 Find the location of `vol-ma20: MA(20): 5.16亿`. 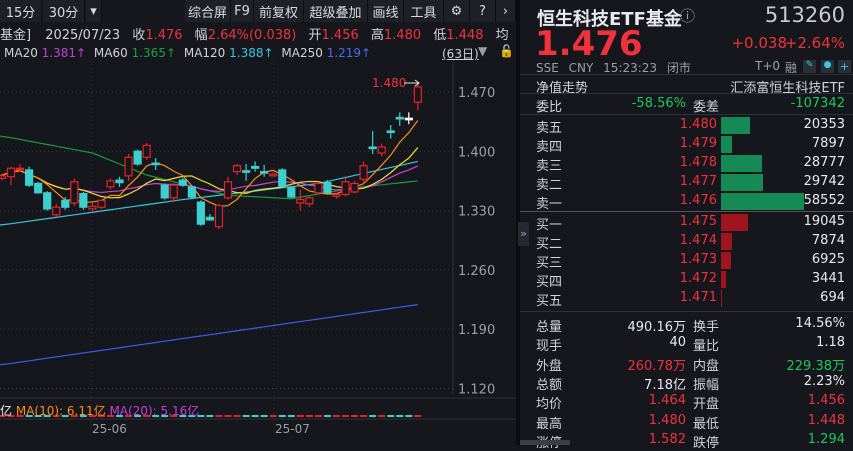

vol-ma20: MA(20): 5.16亿 is located at coordinates (154, 411).